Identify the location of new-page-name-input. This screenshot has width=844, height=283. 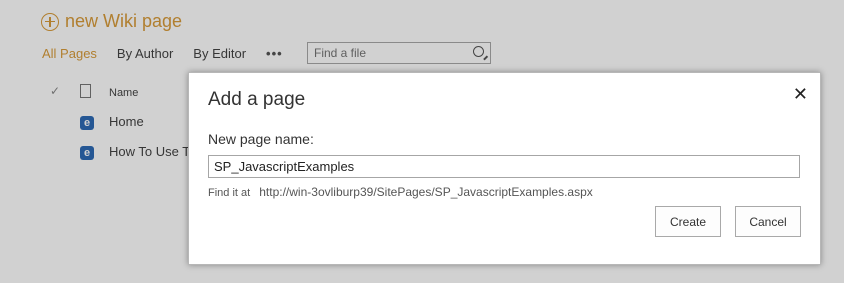
(504, 166).